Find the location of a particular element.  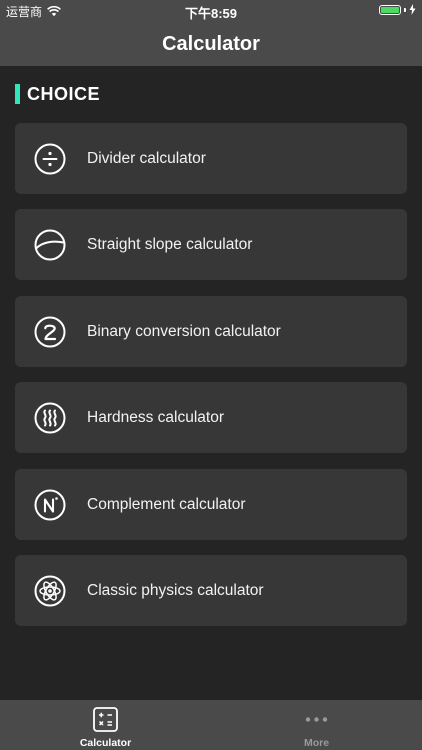

tab-label: Calculator is located at coordinates (105, 743).